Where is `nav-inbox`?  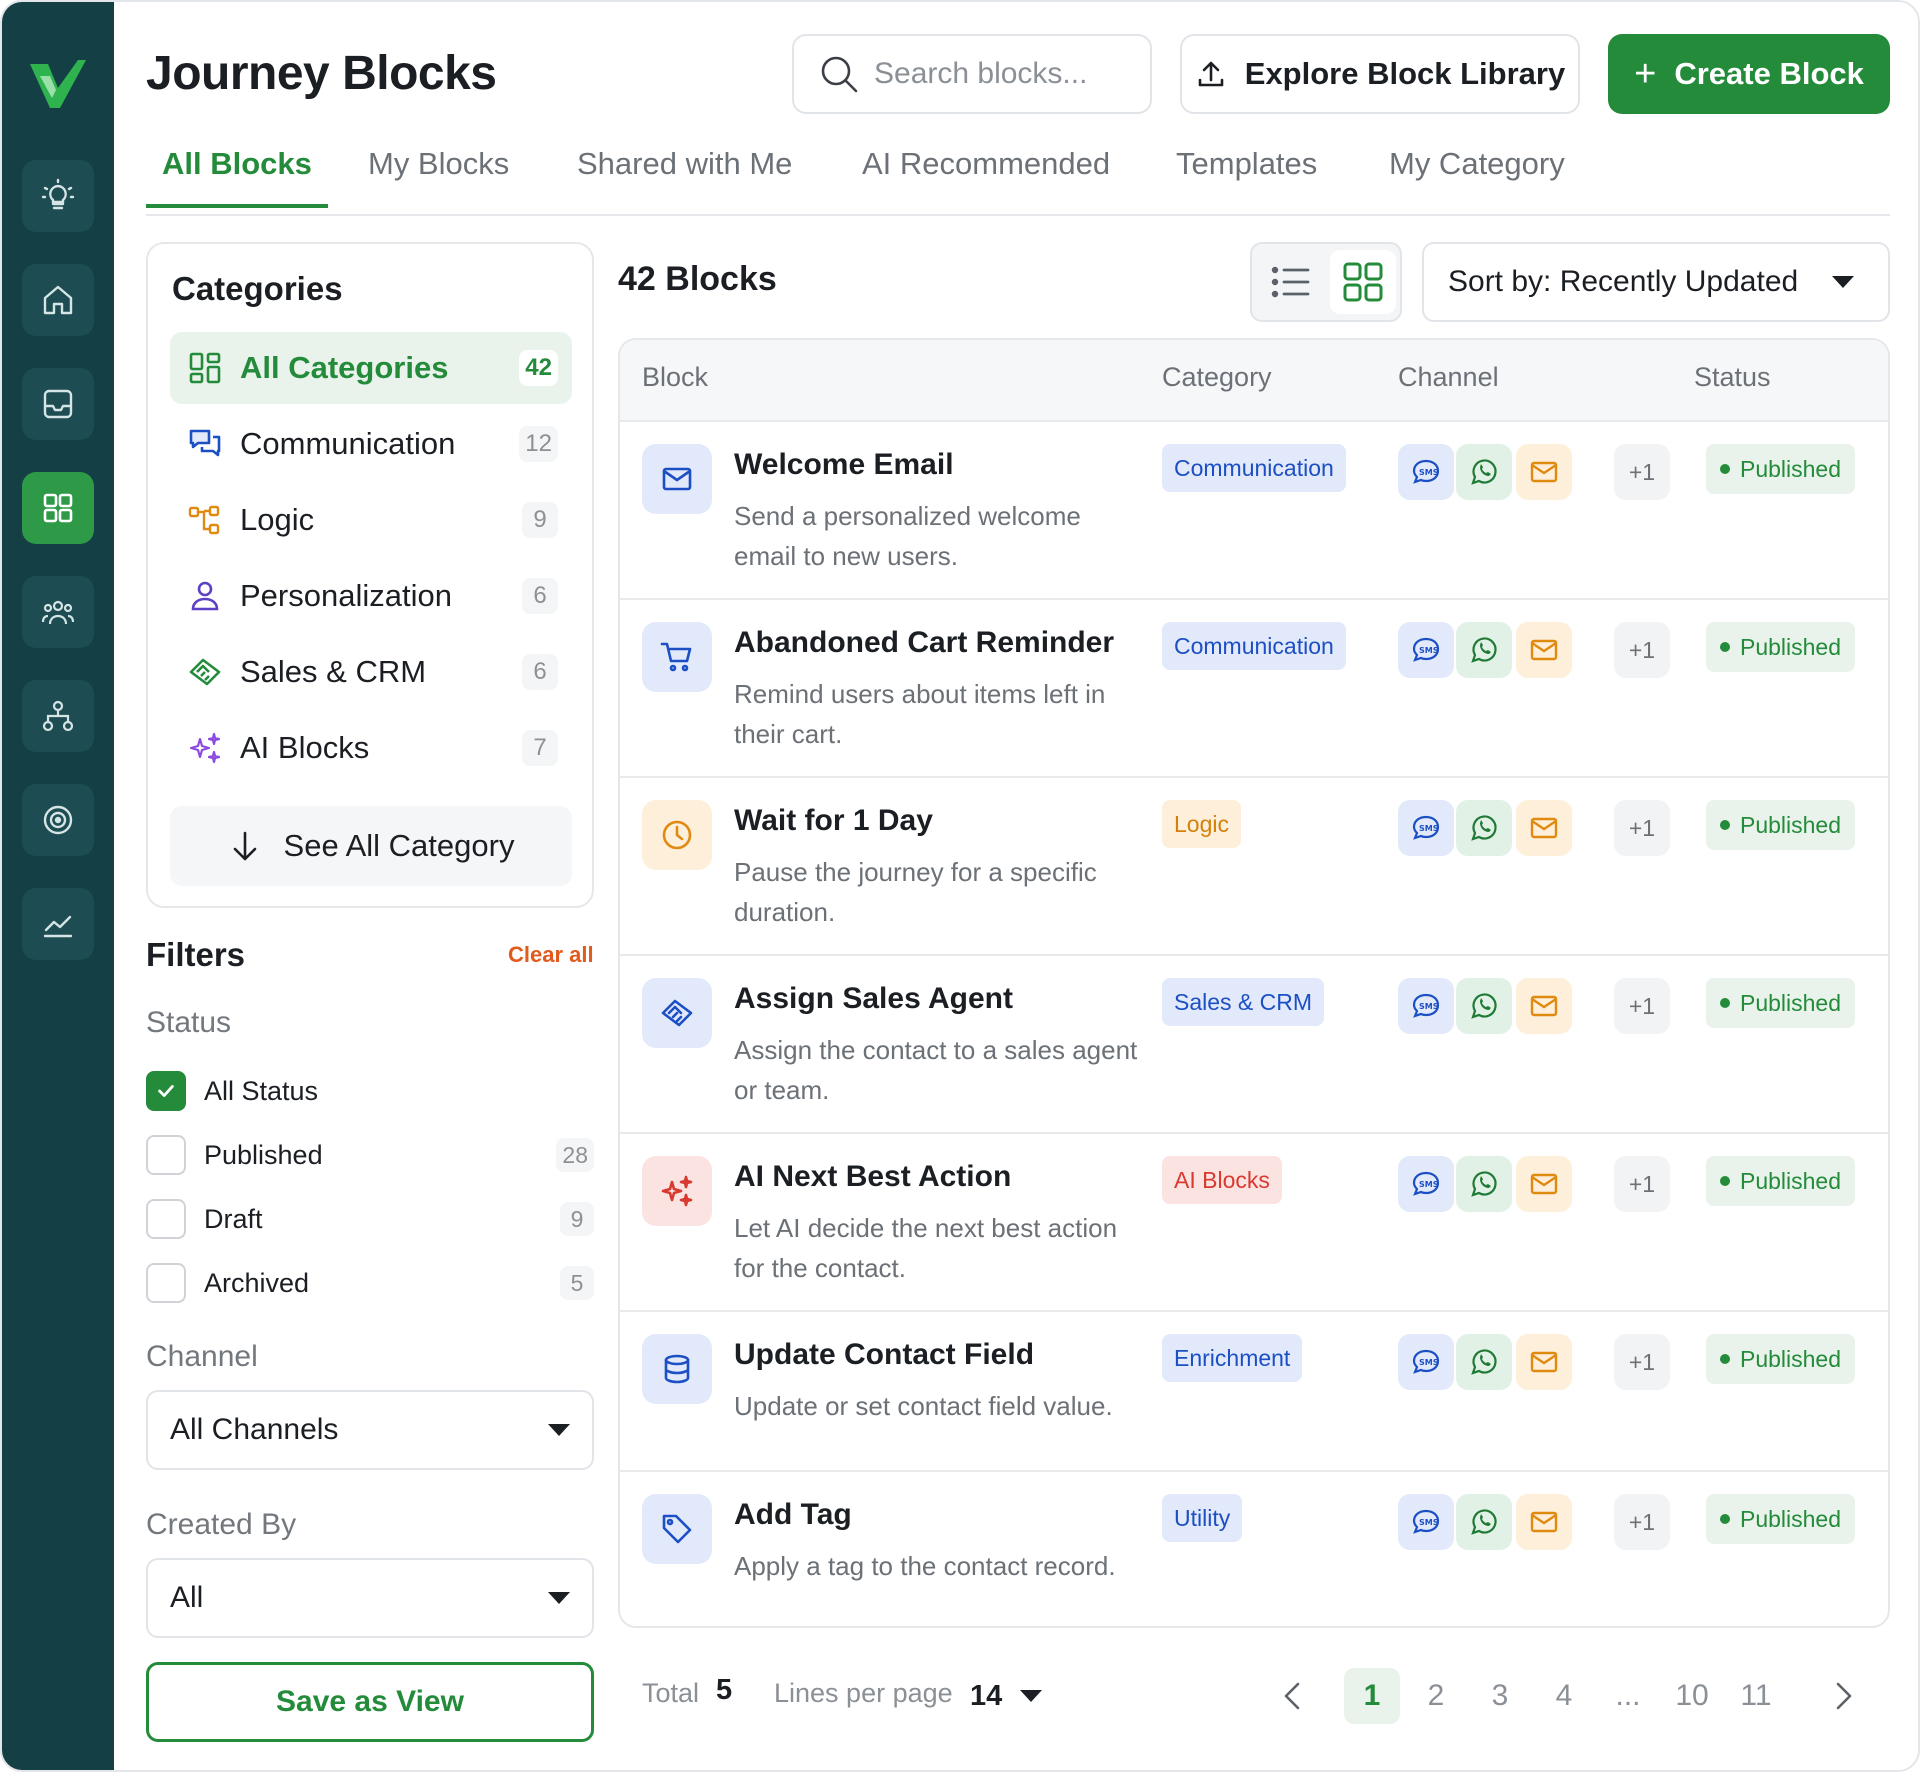 nav-inbox is located at coordinates (58, 404).